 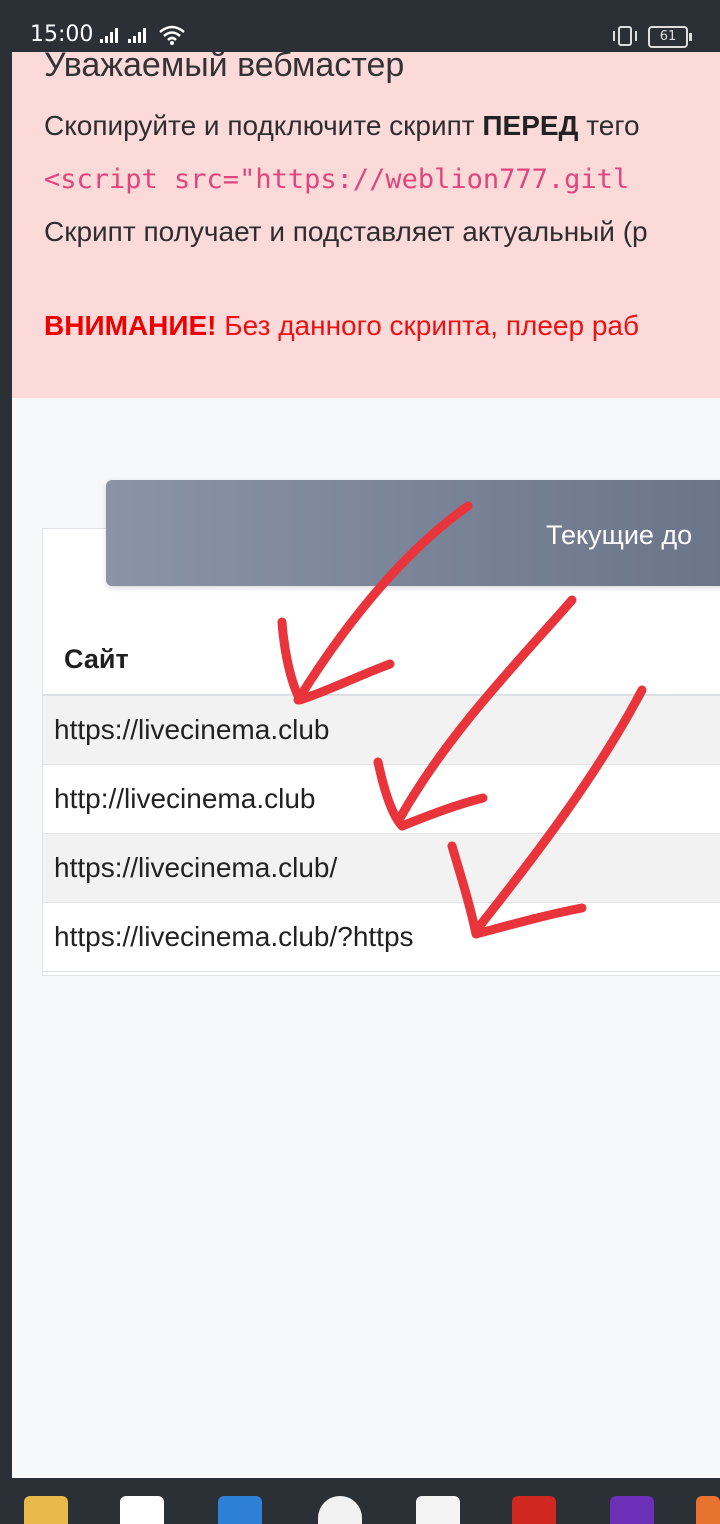 What do you see at coordinates (185, 798) in the screenshot?
I see `site-url: http://livecinema.club` at bounding box center [185, 798].